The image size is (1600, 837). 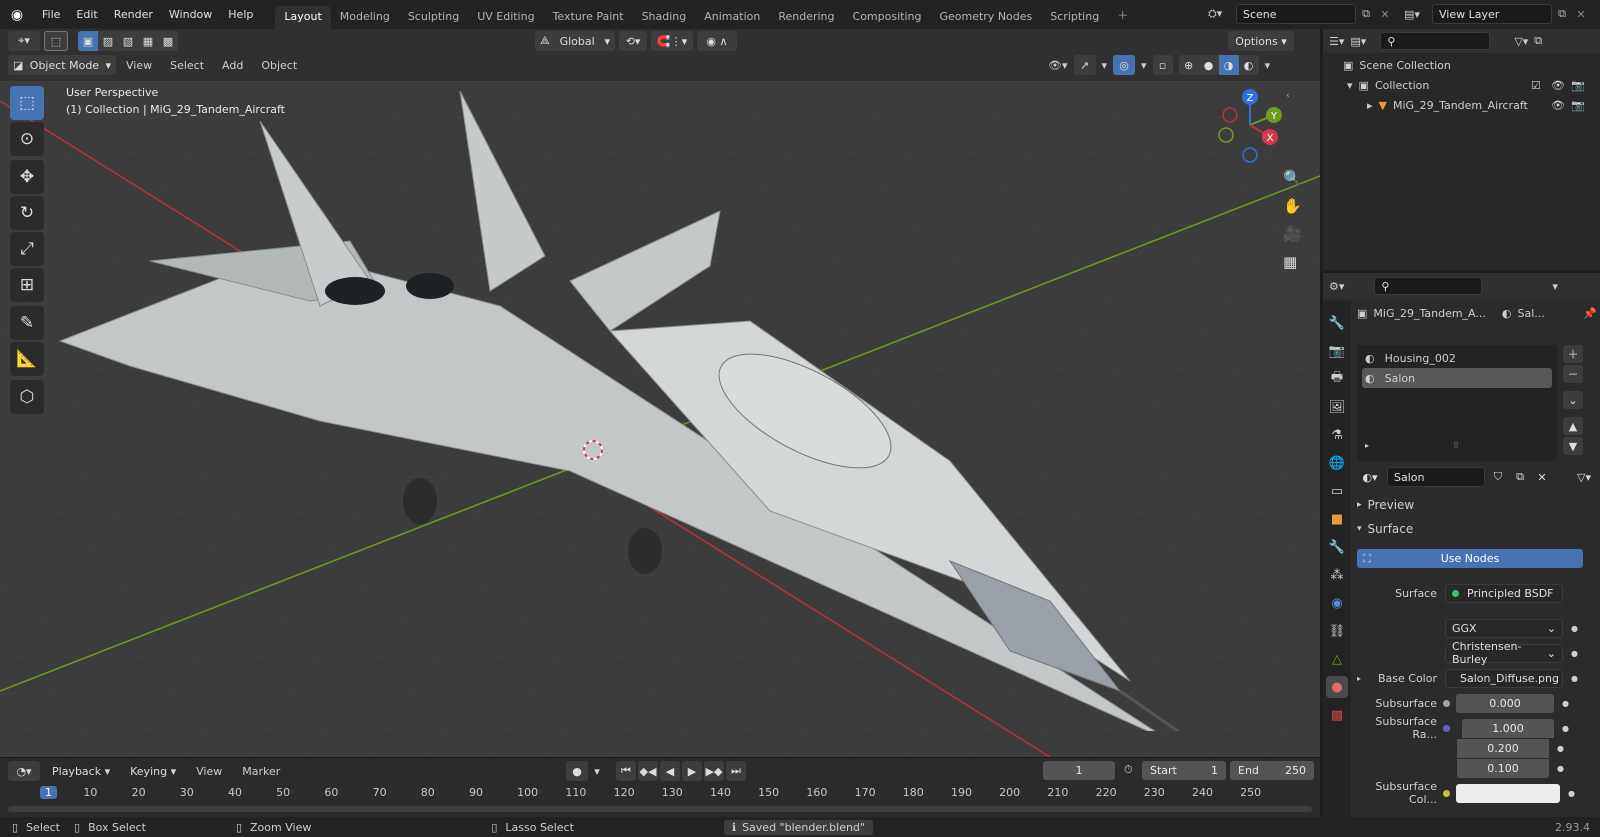 I want to click on menu-edit: Edit, so click(x=86, y=14).